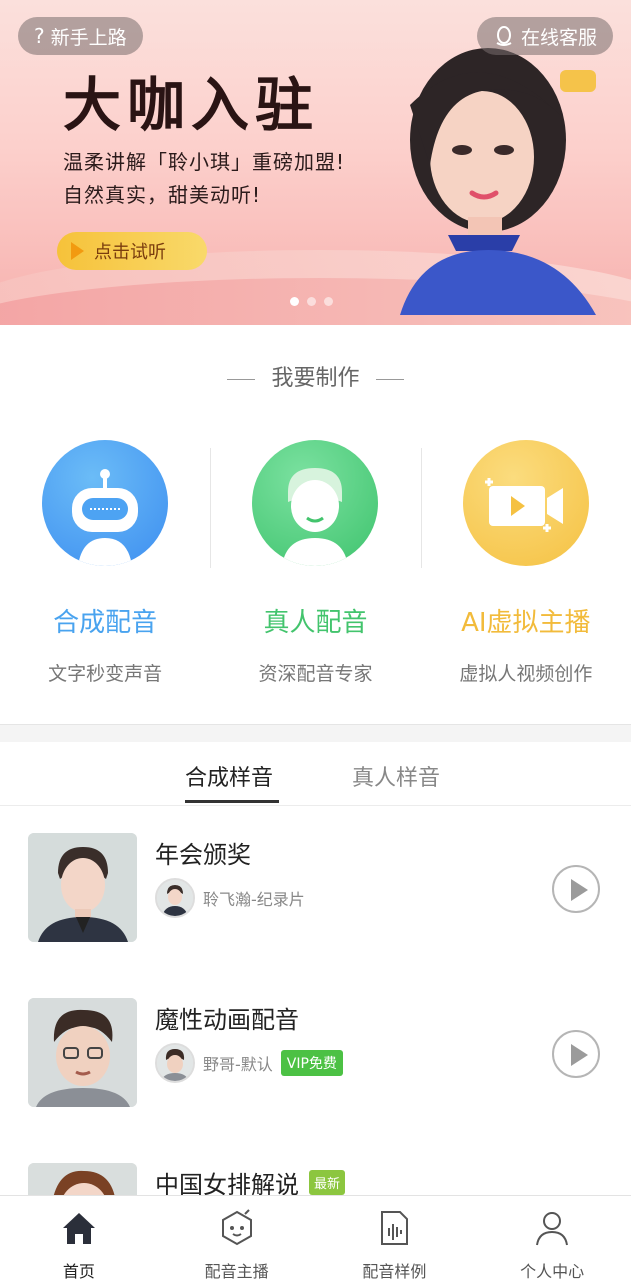 The height and width of the screenshot is (1280, 631). Describe the element at coordinates (254, 899) in the screenshot. I see `voice-name: 聆飞瀚-纪录片` at that location.